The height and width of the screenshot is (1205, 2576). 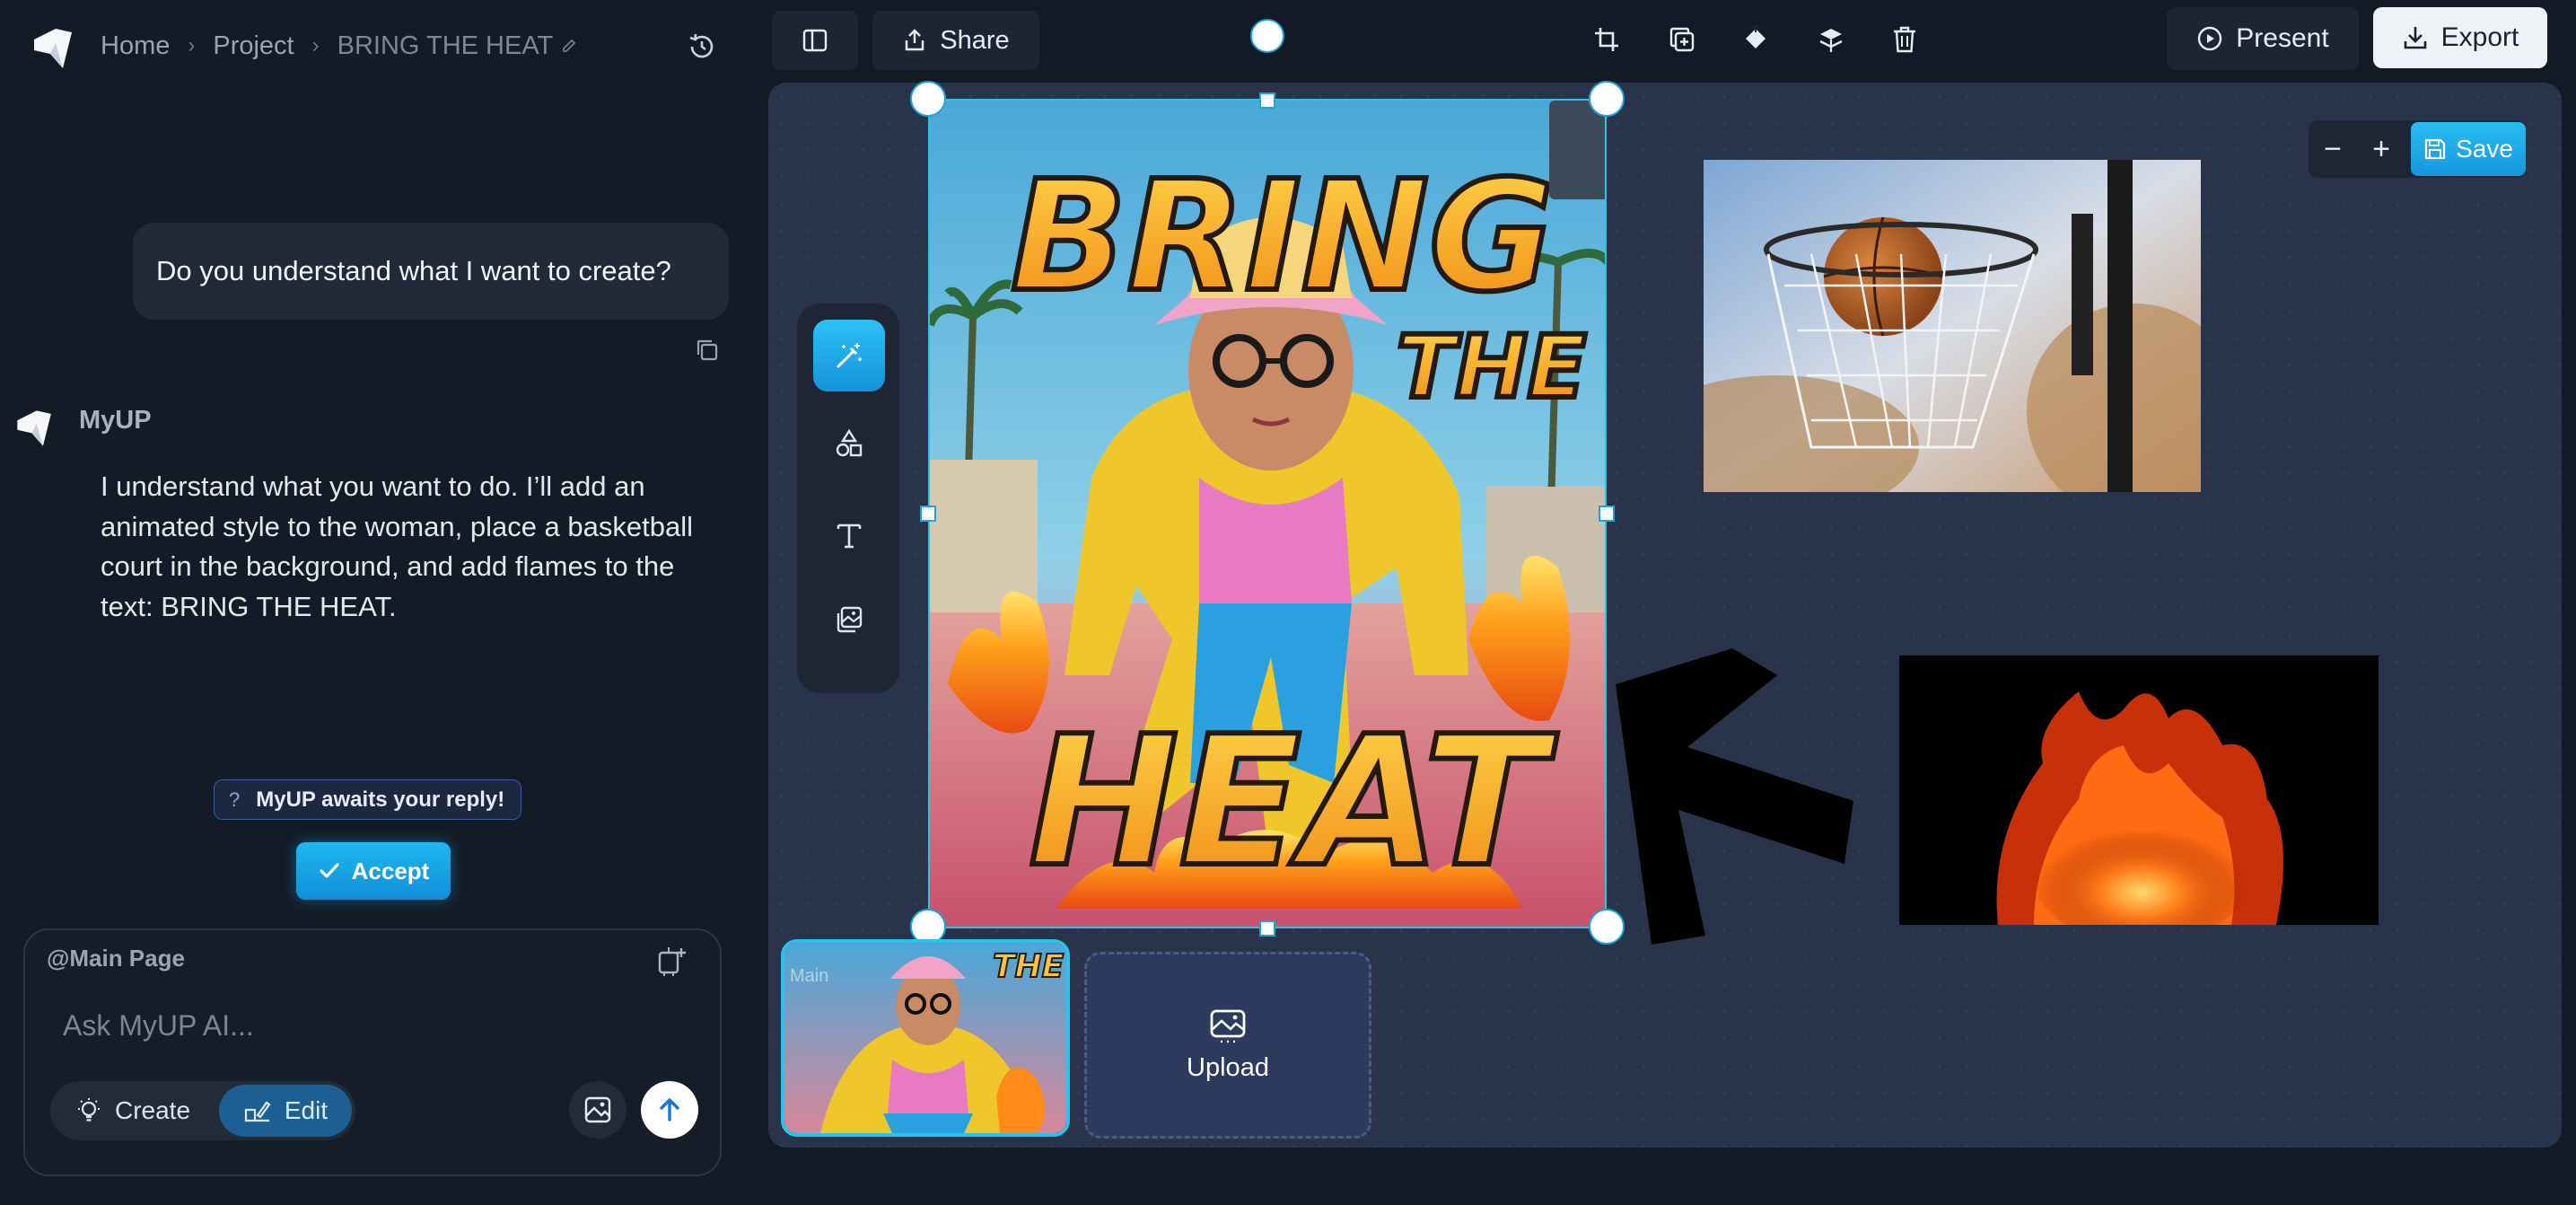 I want to click on edit-mode-label: Edit, so click(x=306, y=1110).